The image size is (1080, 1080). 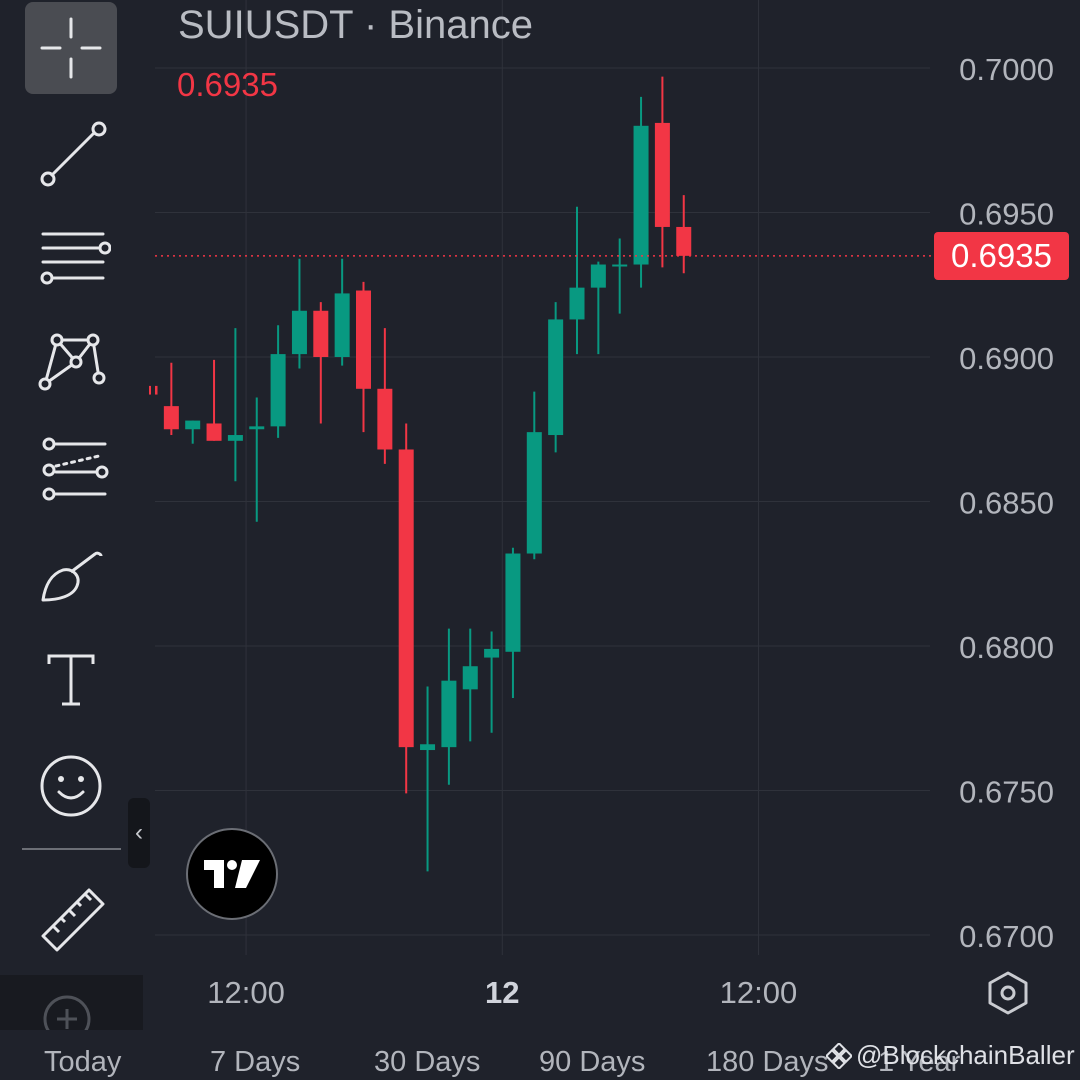 I want to click on last-price-badge: 0.6935, so click(x=1001, y=256).